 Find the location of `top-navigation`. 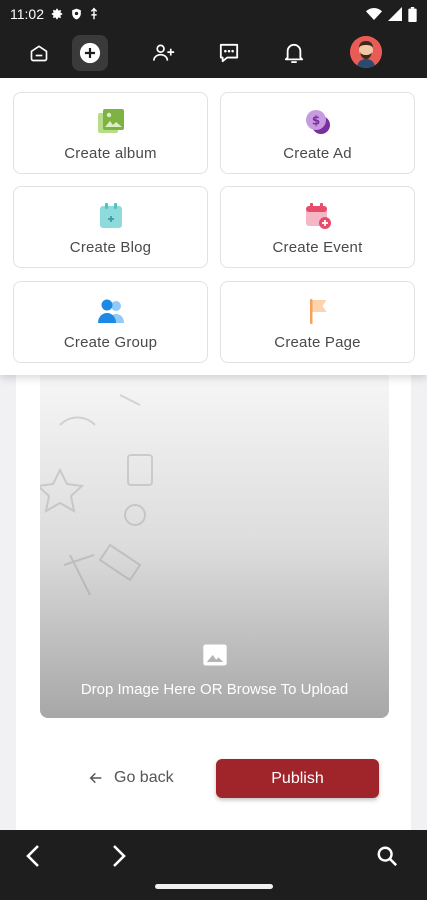

top-navigation is located at coordinates (213, 53).